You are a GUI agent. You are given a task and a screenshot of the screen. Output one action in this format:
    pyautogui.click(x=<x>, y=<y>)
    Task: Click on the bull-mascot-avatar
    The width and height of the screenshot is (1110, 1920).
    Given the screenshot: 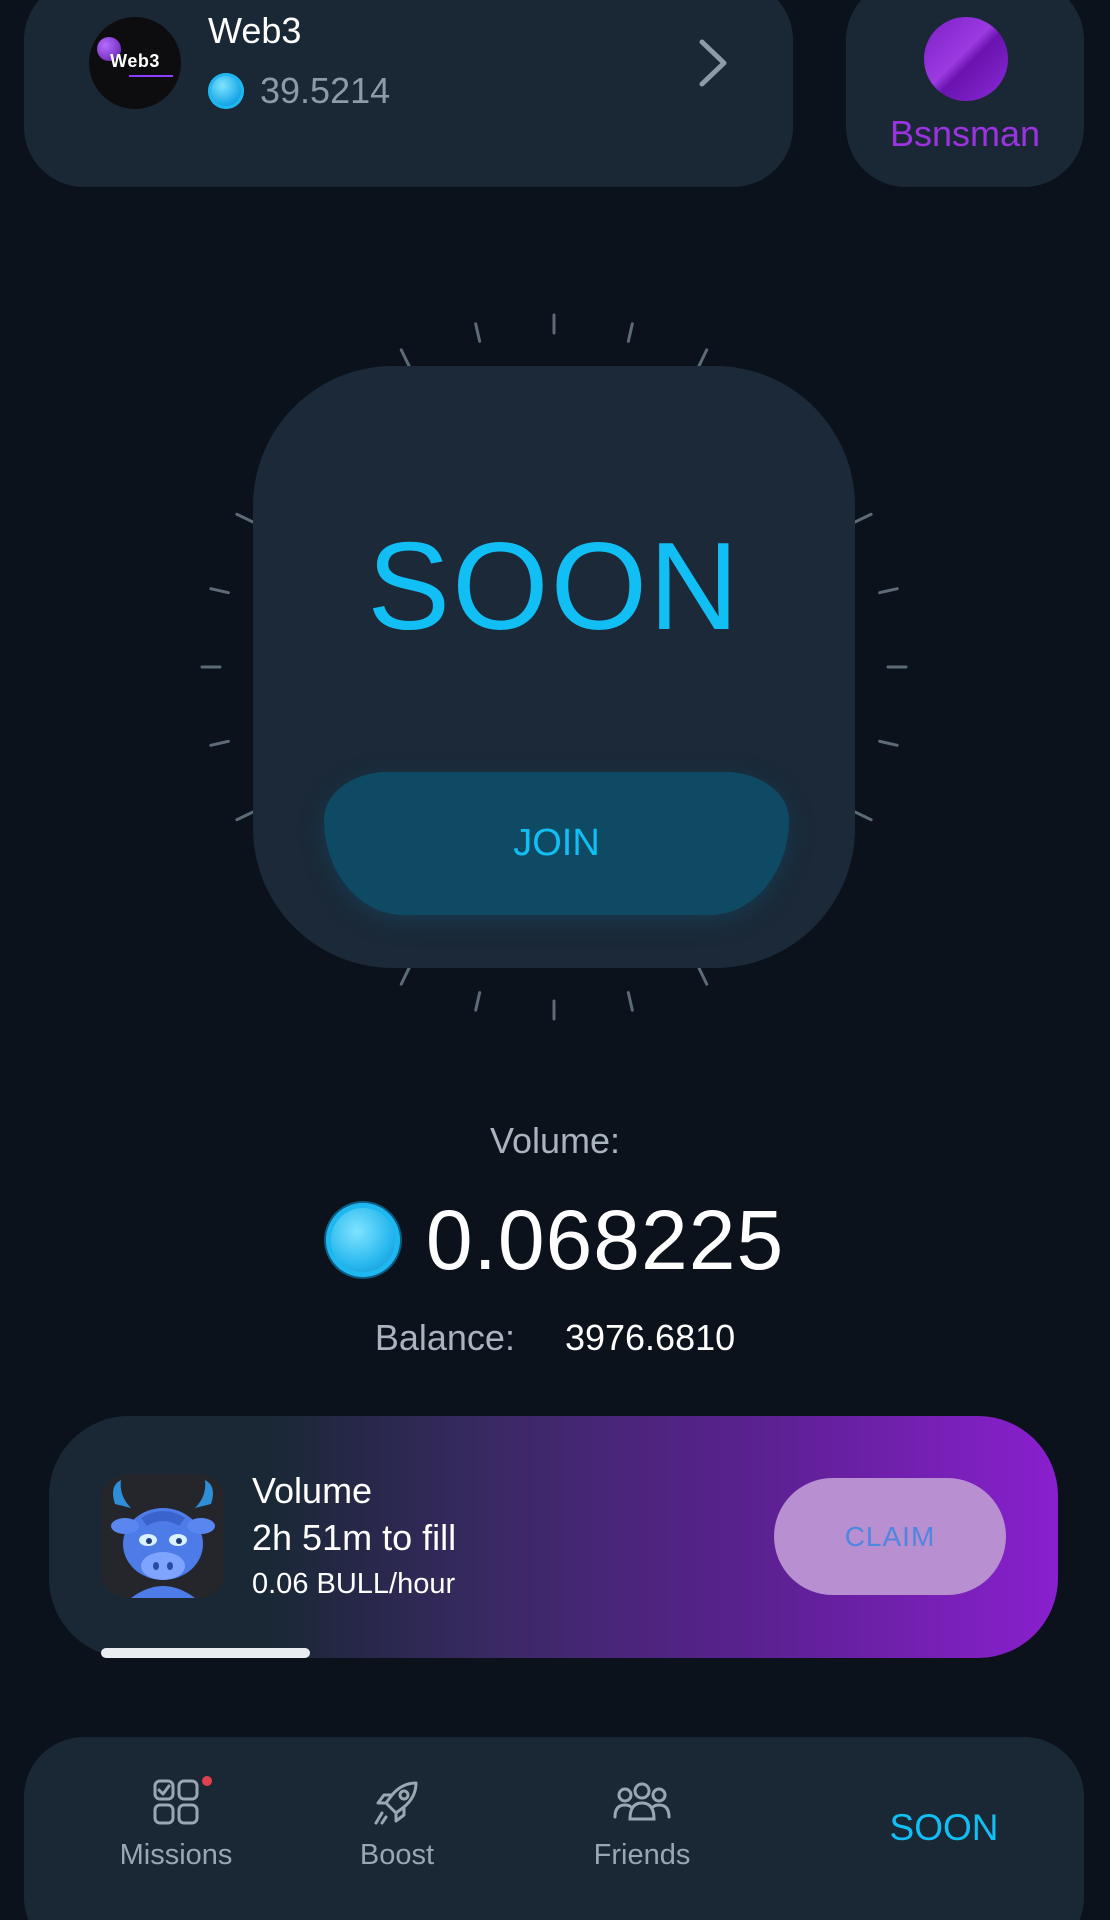 What is the action you would take?
    pyautogui.click(x=163, y=1536)
    